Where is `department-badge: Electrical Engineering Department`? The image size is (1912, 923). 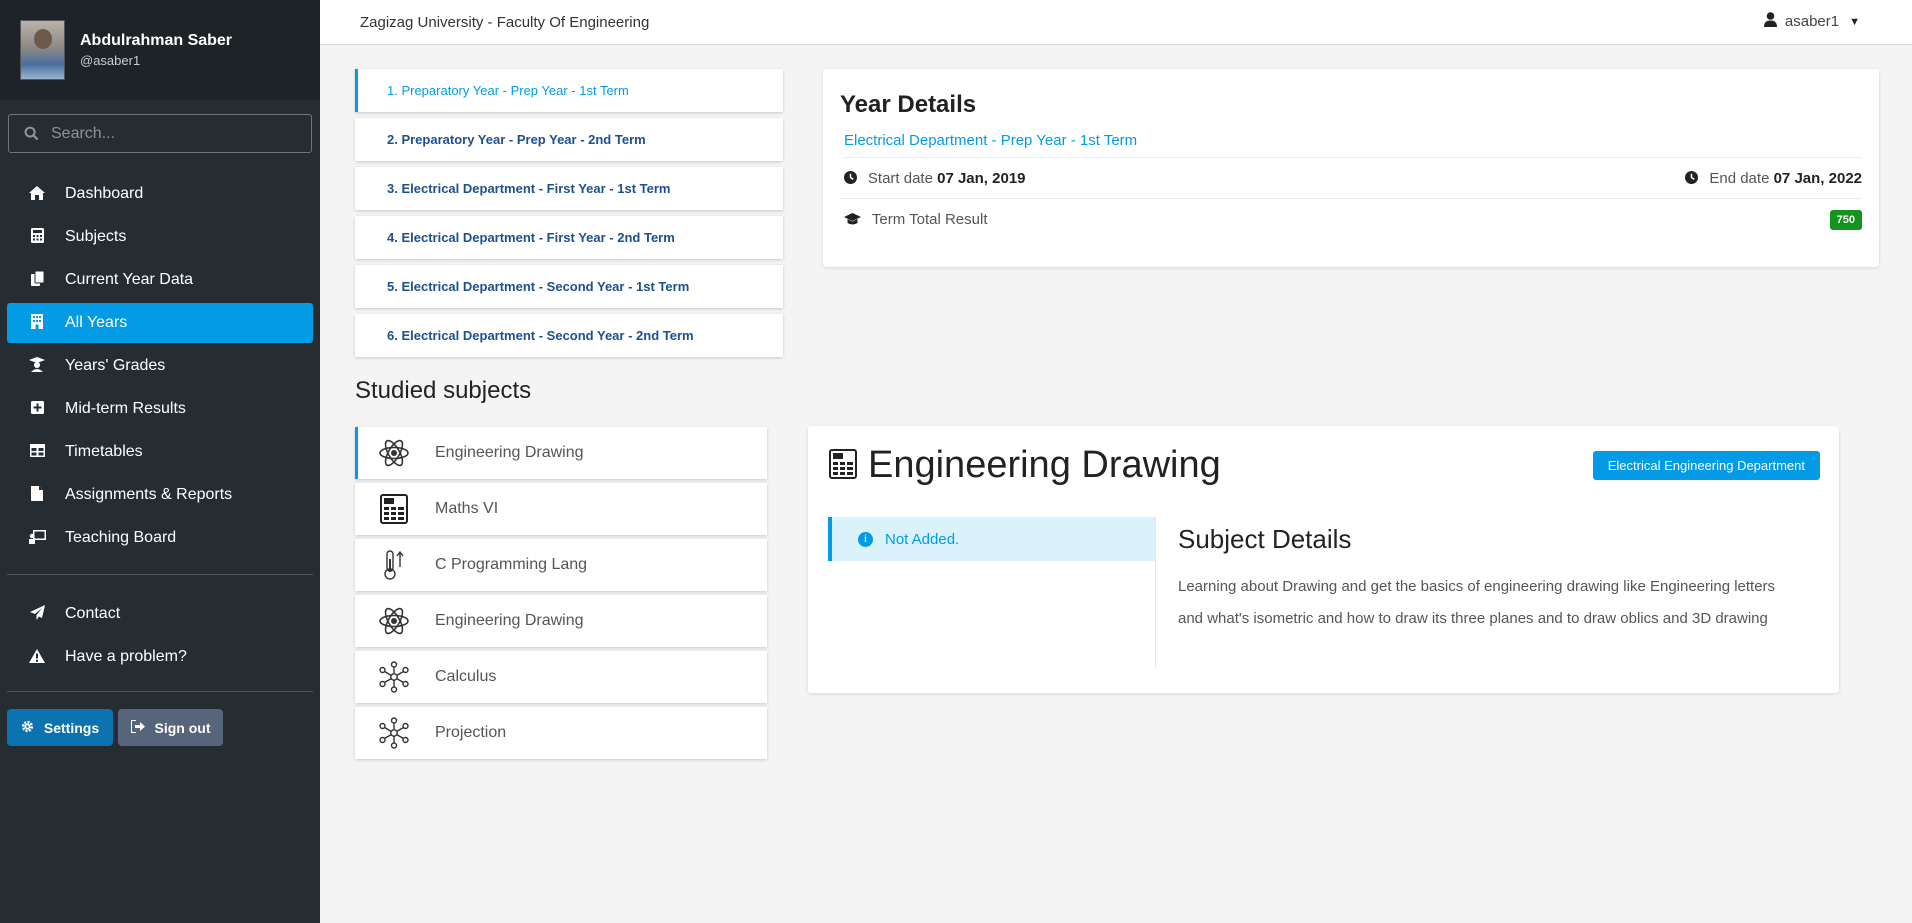 department-badge: Electrical Engineering Department is located at coordinates (1706, 465).